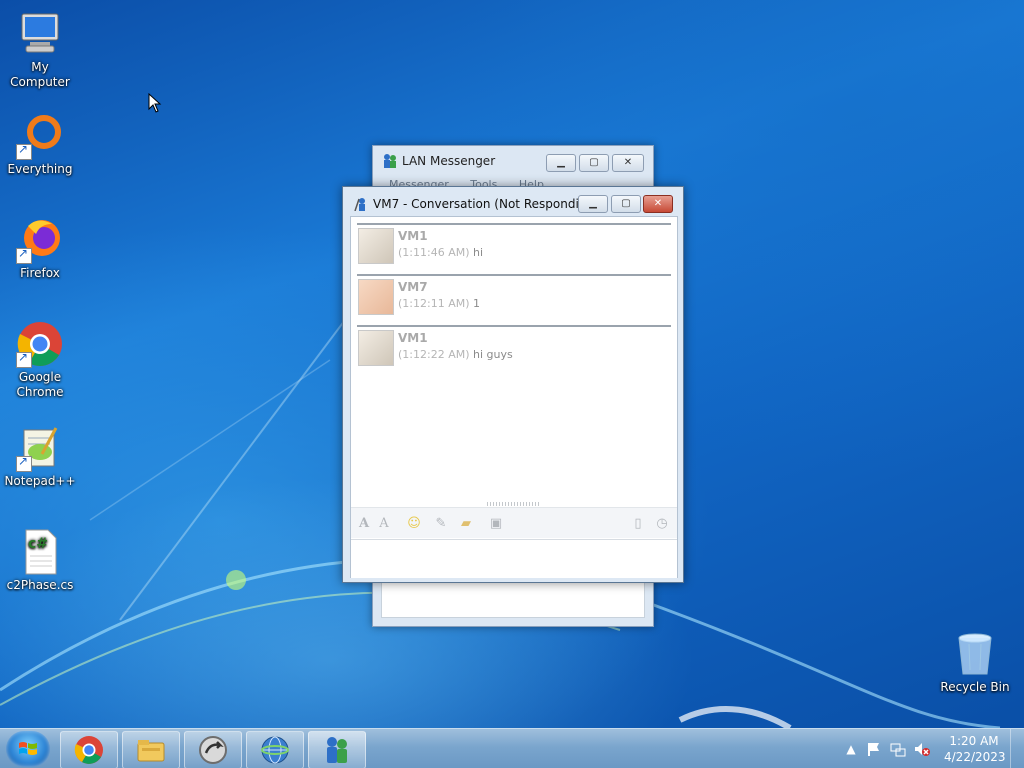 Image resolution: width=1024 pixels, height=768 pixels. I want to click on desktop-icon-notepadpp: Notepad++, so click(40, 456).